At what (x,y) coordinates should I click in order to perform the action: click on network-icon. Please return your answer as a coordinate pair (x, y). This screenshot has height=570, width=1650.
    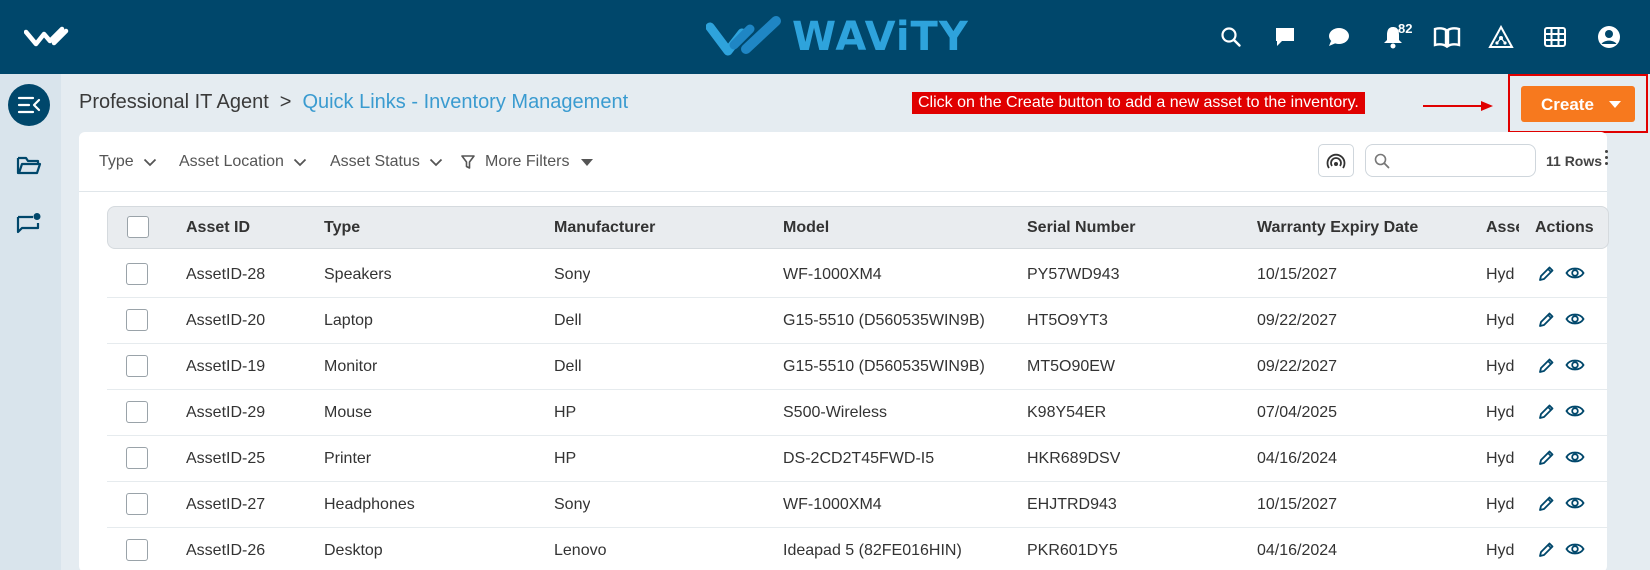
    Looking at the image, I should click on (1501, 37).